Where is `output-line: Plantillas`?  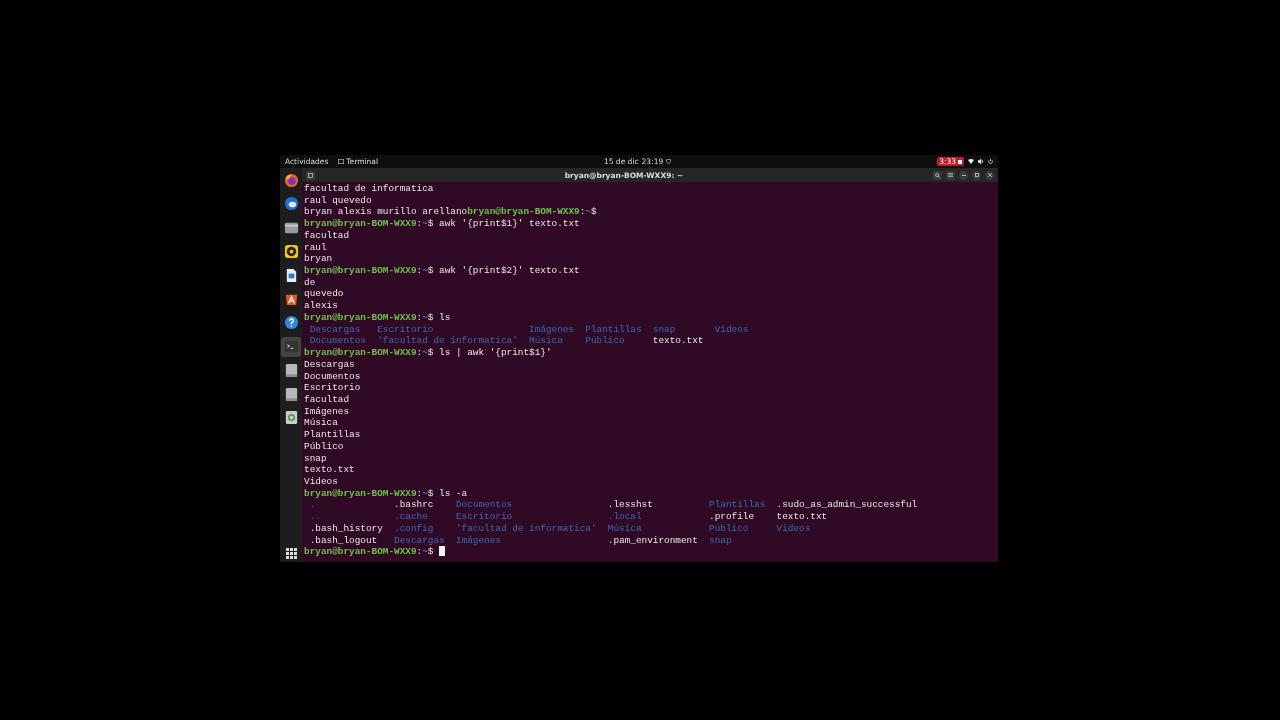
output-line: Plantillas is located at coordinates (333, 435).